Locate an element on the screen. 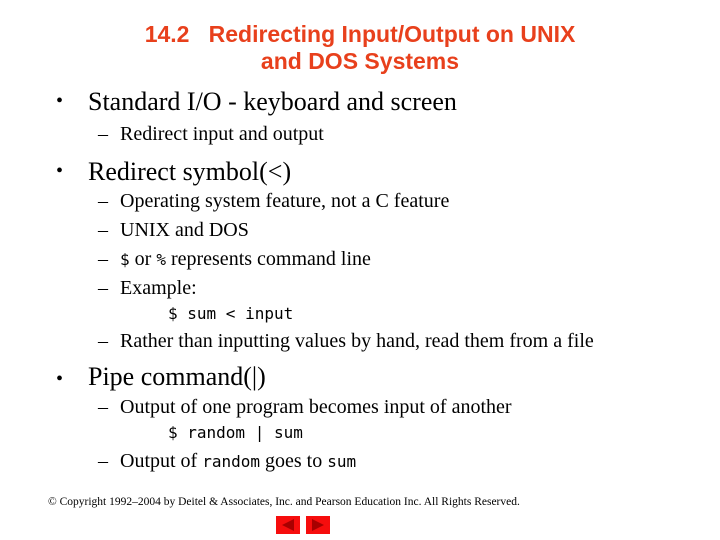 This screenshot has height=540, width=720. code-dollar: $ is located at coordinates (125, 259).